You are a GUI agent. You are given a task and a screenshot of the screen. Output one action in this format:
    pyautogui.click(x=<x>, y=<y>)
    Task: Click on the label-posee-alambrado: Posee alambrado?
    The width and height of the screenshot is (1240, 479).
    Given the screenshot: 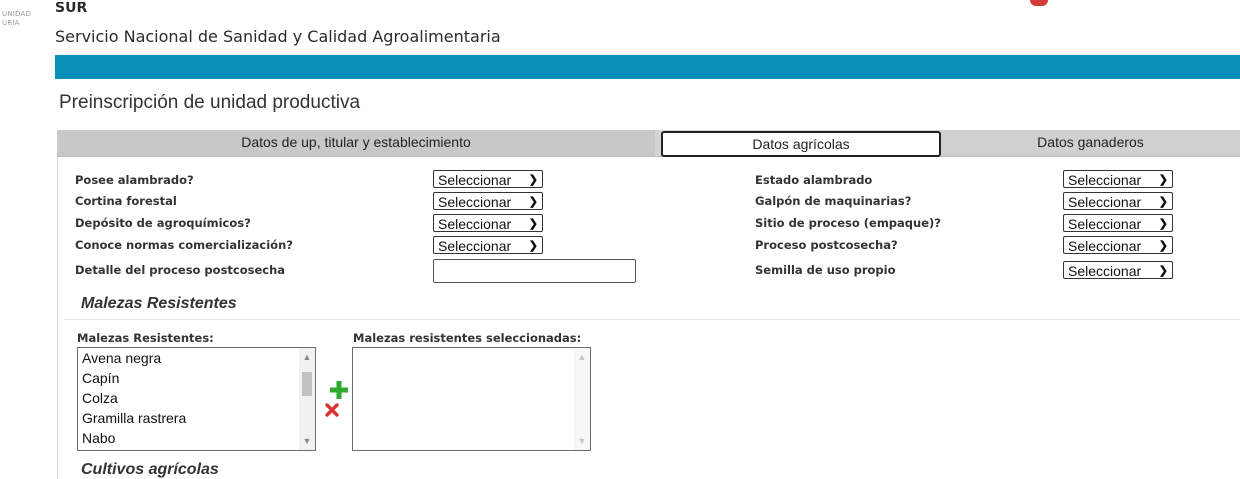 What is the action you would take?
    pyautogui.click(x=134, y=180)
    